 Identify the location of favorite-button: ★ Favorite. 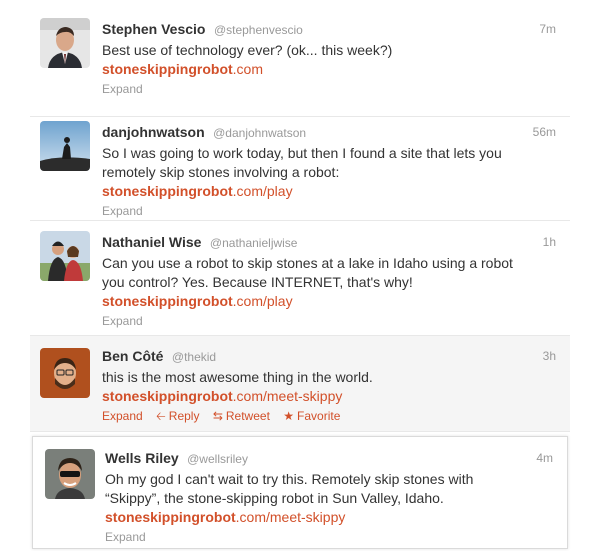
(311, 416).